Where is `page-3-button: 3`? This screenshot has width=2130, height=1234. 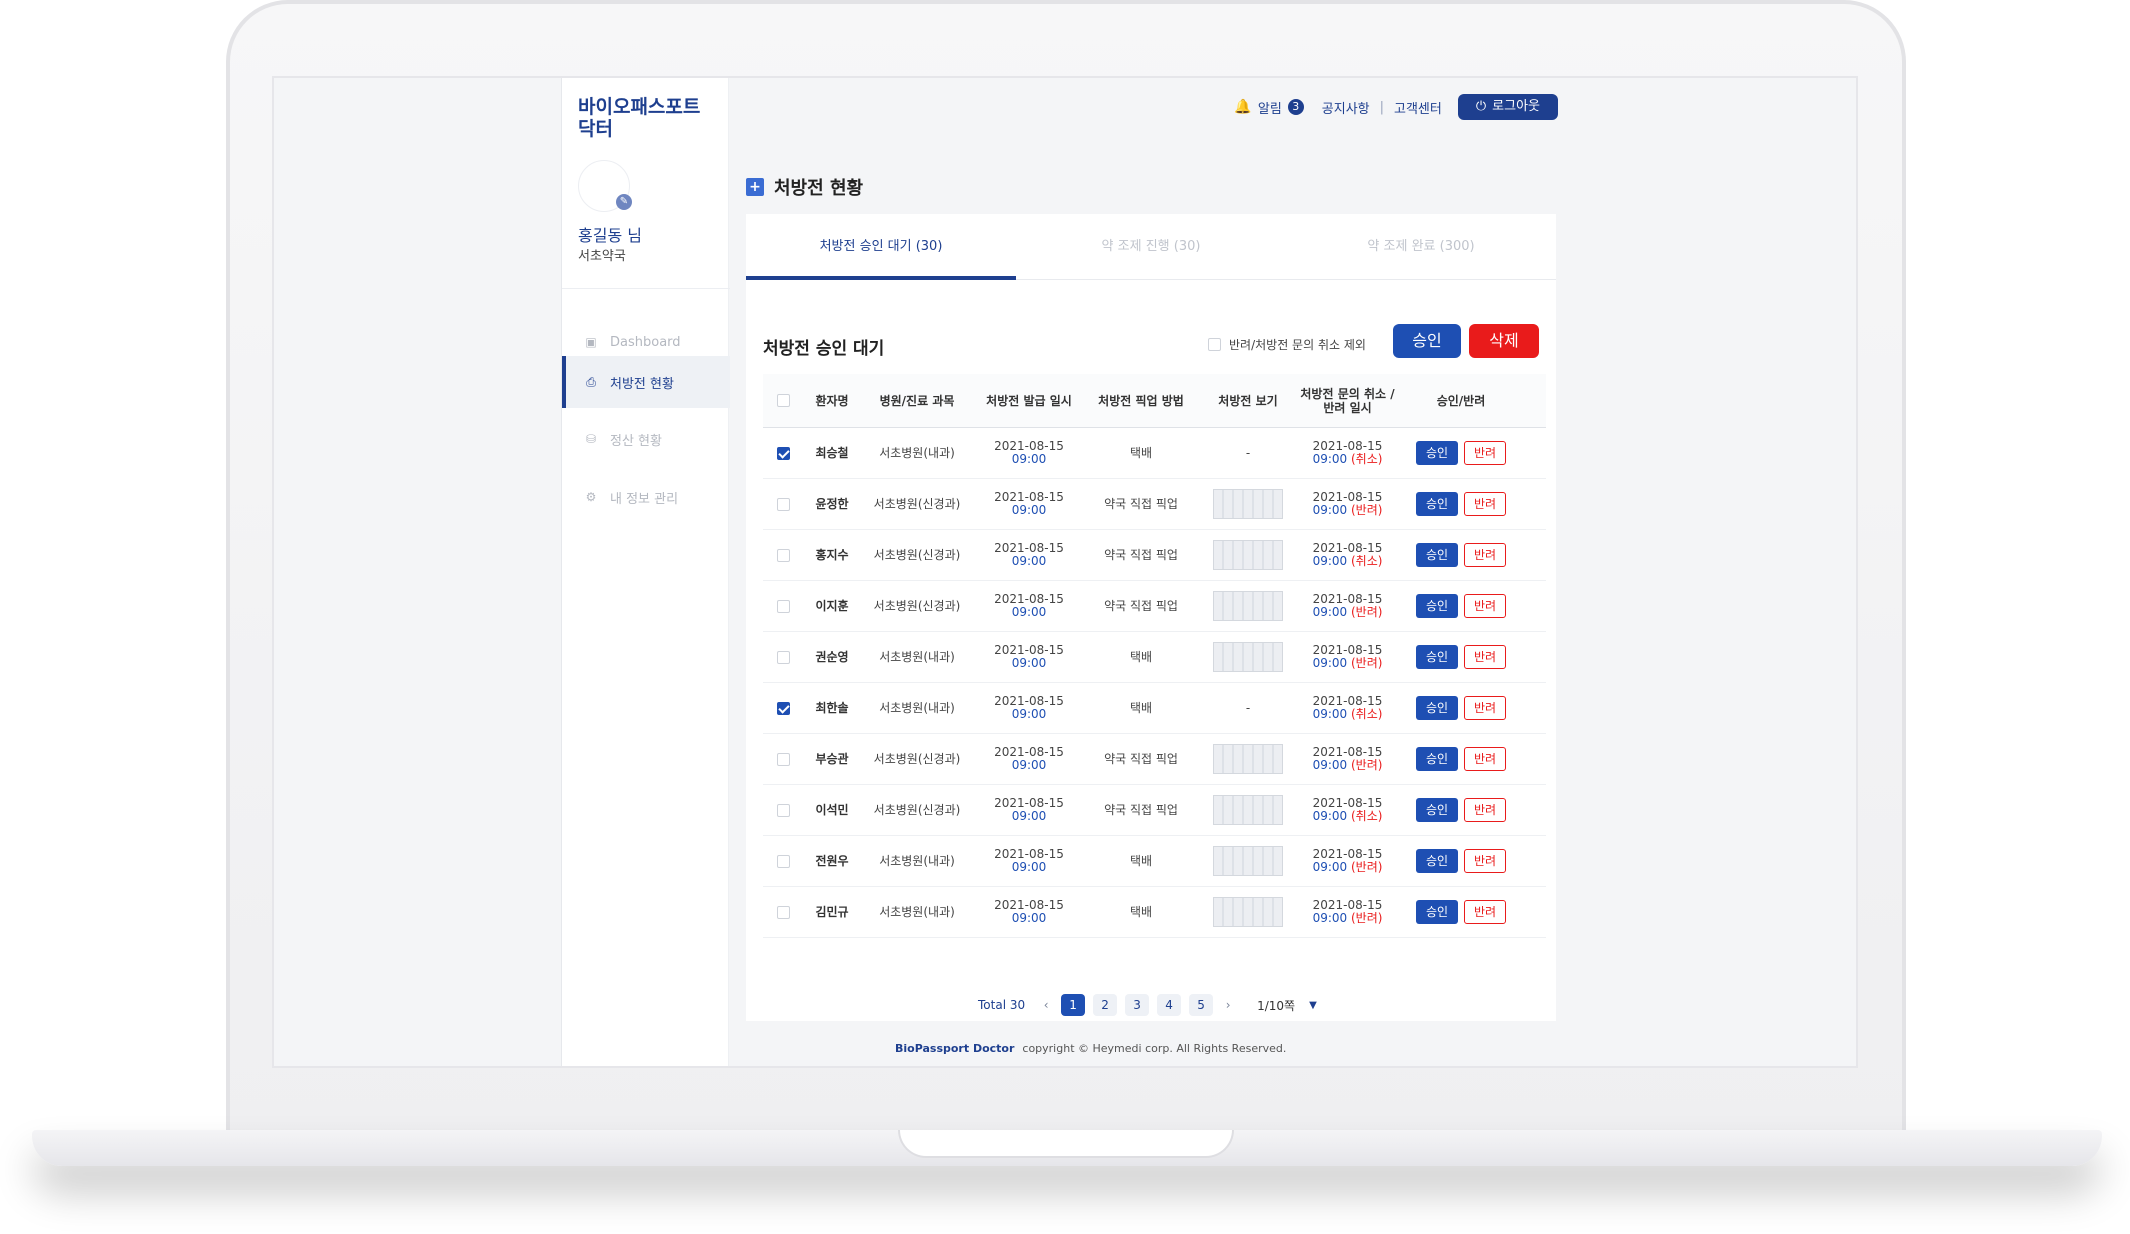 page-3-button: 3 is located at coordinates (1137, 1005).